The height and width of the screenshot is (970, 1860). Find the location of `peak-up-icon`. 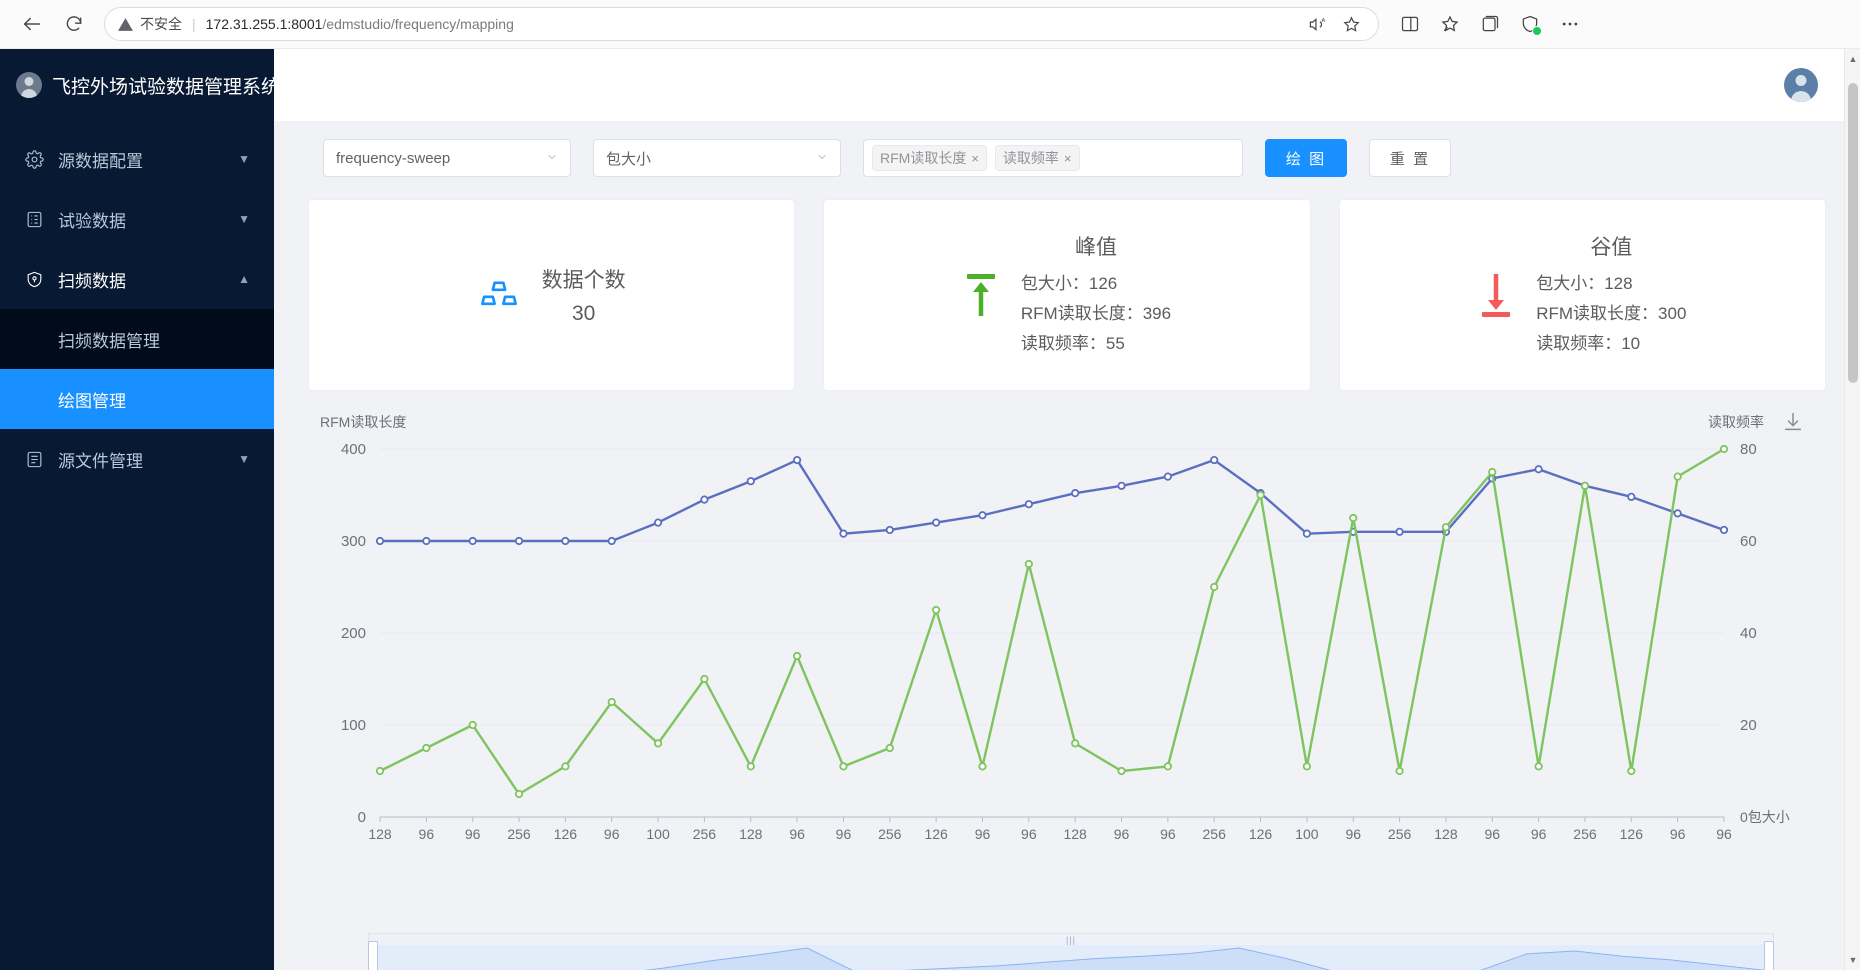

peak-up-icon is located at coordinates (981, 295).